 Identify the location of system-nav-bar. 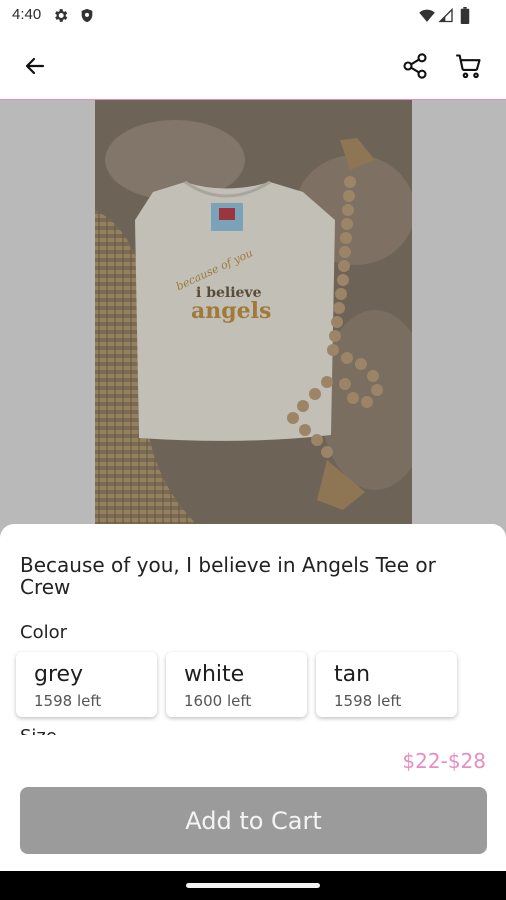
(253, 885).